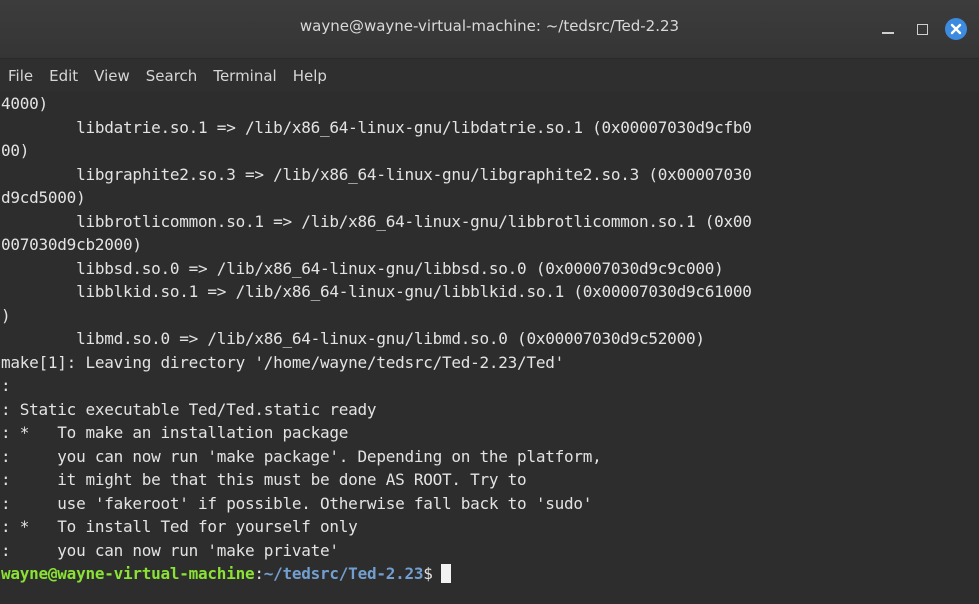 This screenshot has width=979, height=604. What do you see at coordinates (6, 315) in the screenshot?
I see `terminal-line: )` at bounding box center [6, 315].